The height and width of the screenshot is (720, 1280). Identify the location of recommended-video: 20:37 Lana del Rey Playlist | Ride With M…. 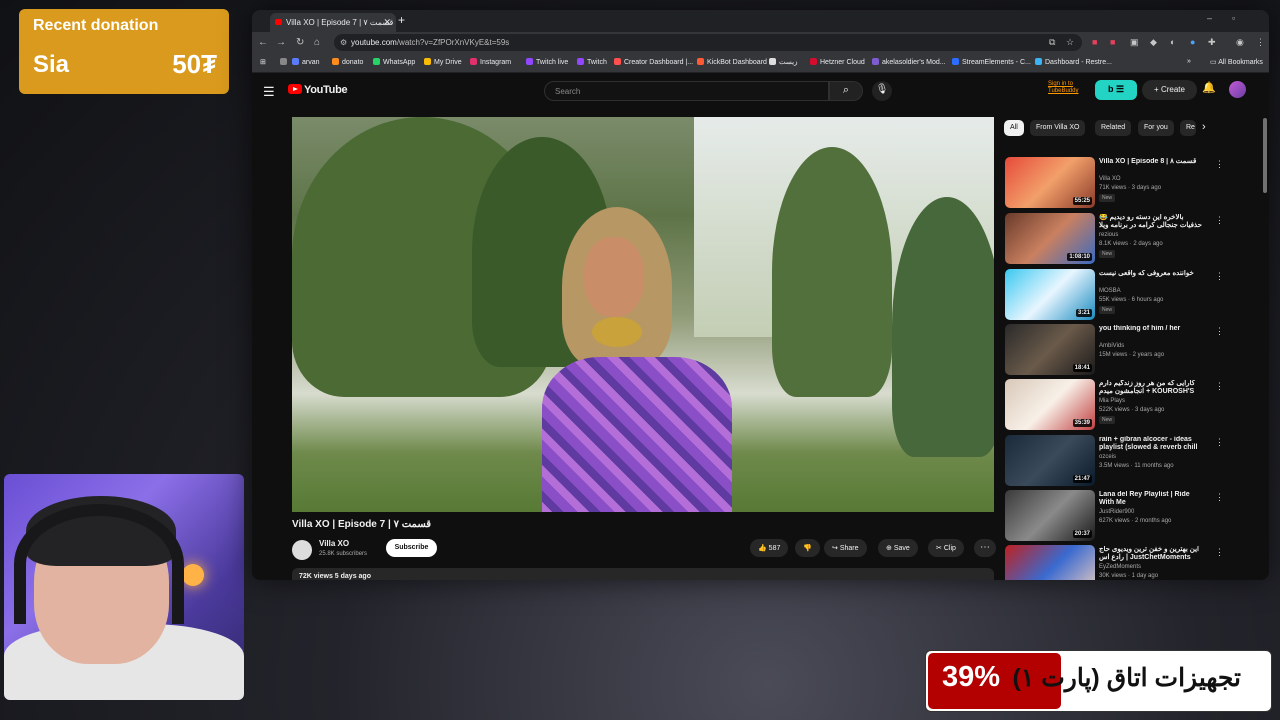
(1125, 516).